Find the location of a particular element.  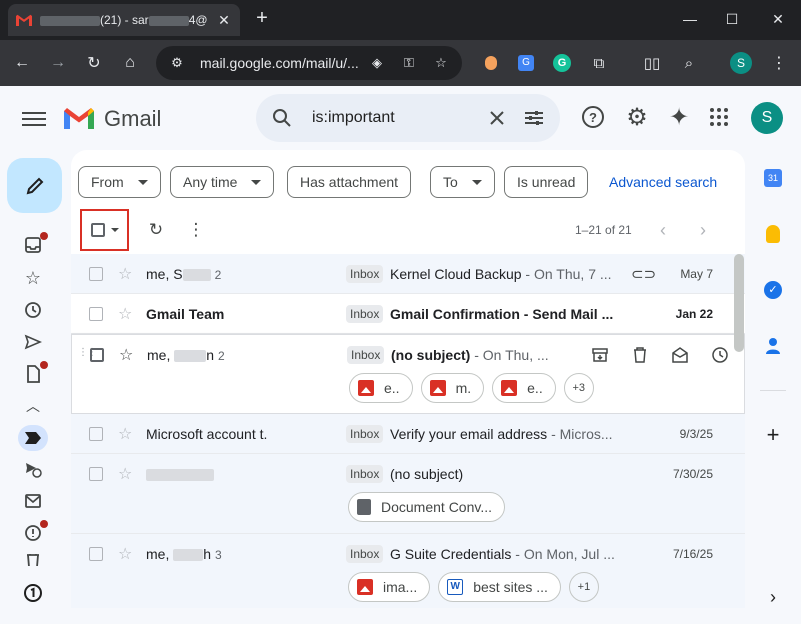

settings-gear-icon: ⚙ is located at coordinates (637, 117).